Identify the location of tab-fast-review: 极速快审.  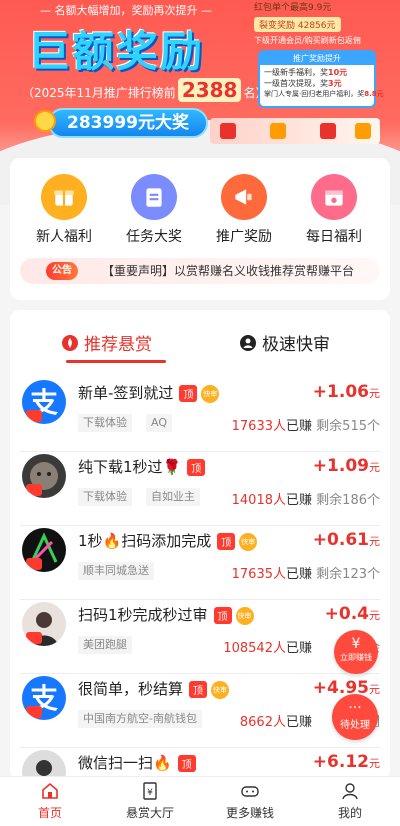
(285, 342).